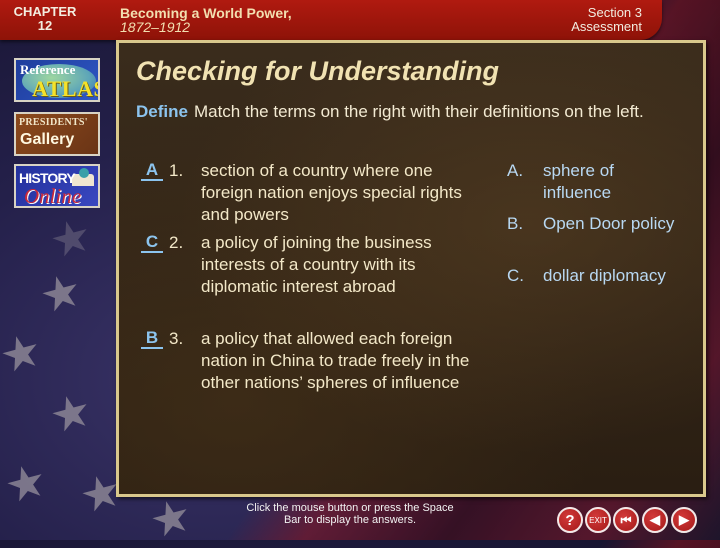  I want to click on book-title: Becoming a World Power, 1872–1912, so click(206, 20).